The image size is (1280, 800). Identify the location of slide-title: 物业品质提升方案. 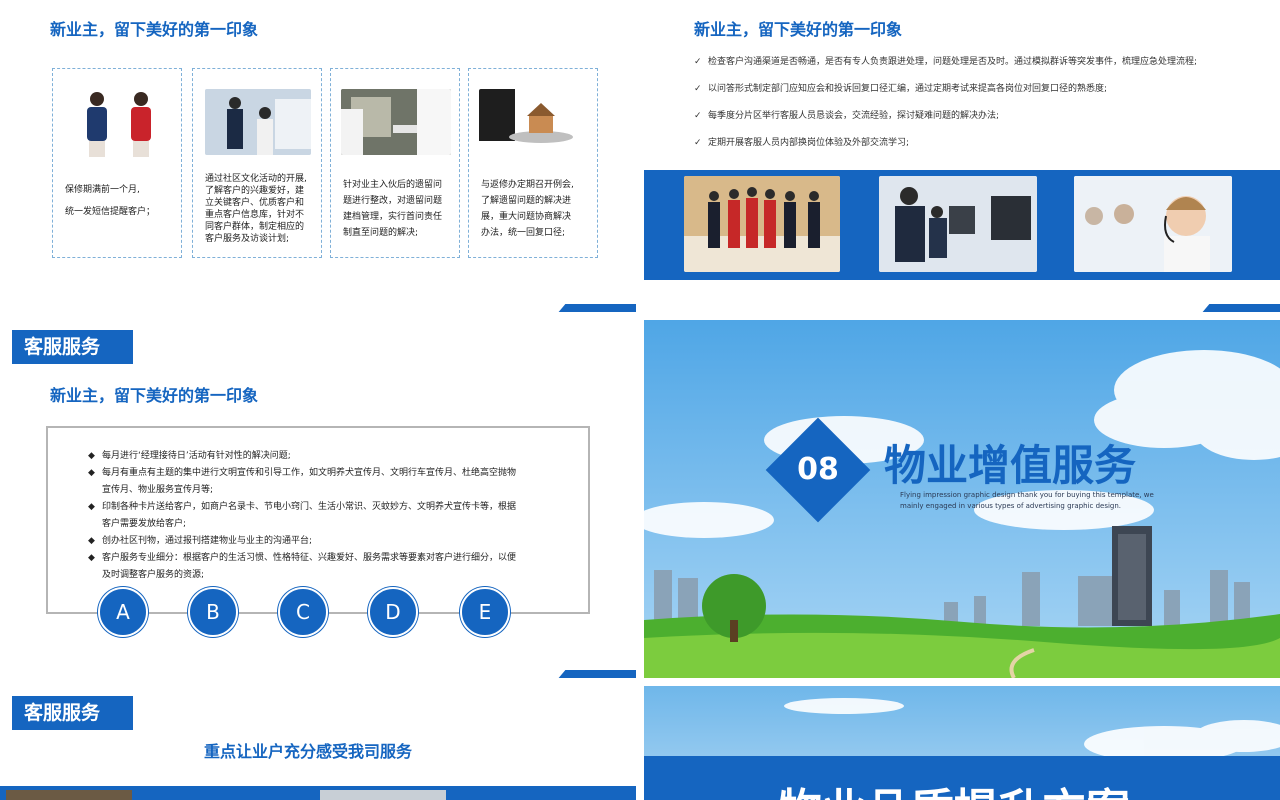
(954, 787).